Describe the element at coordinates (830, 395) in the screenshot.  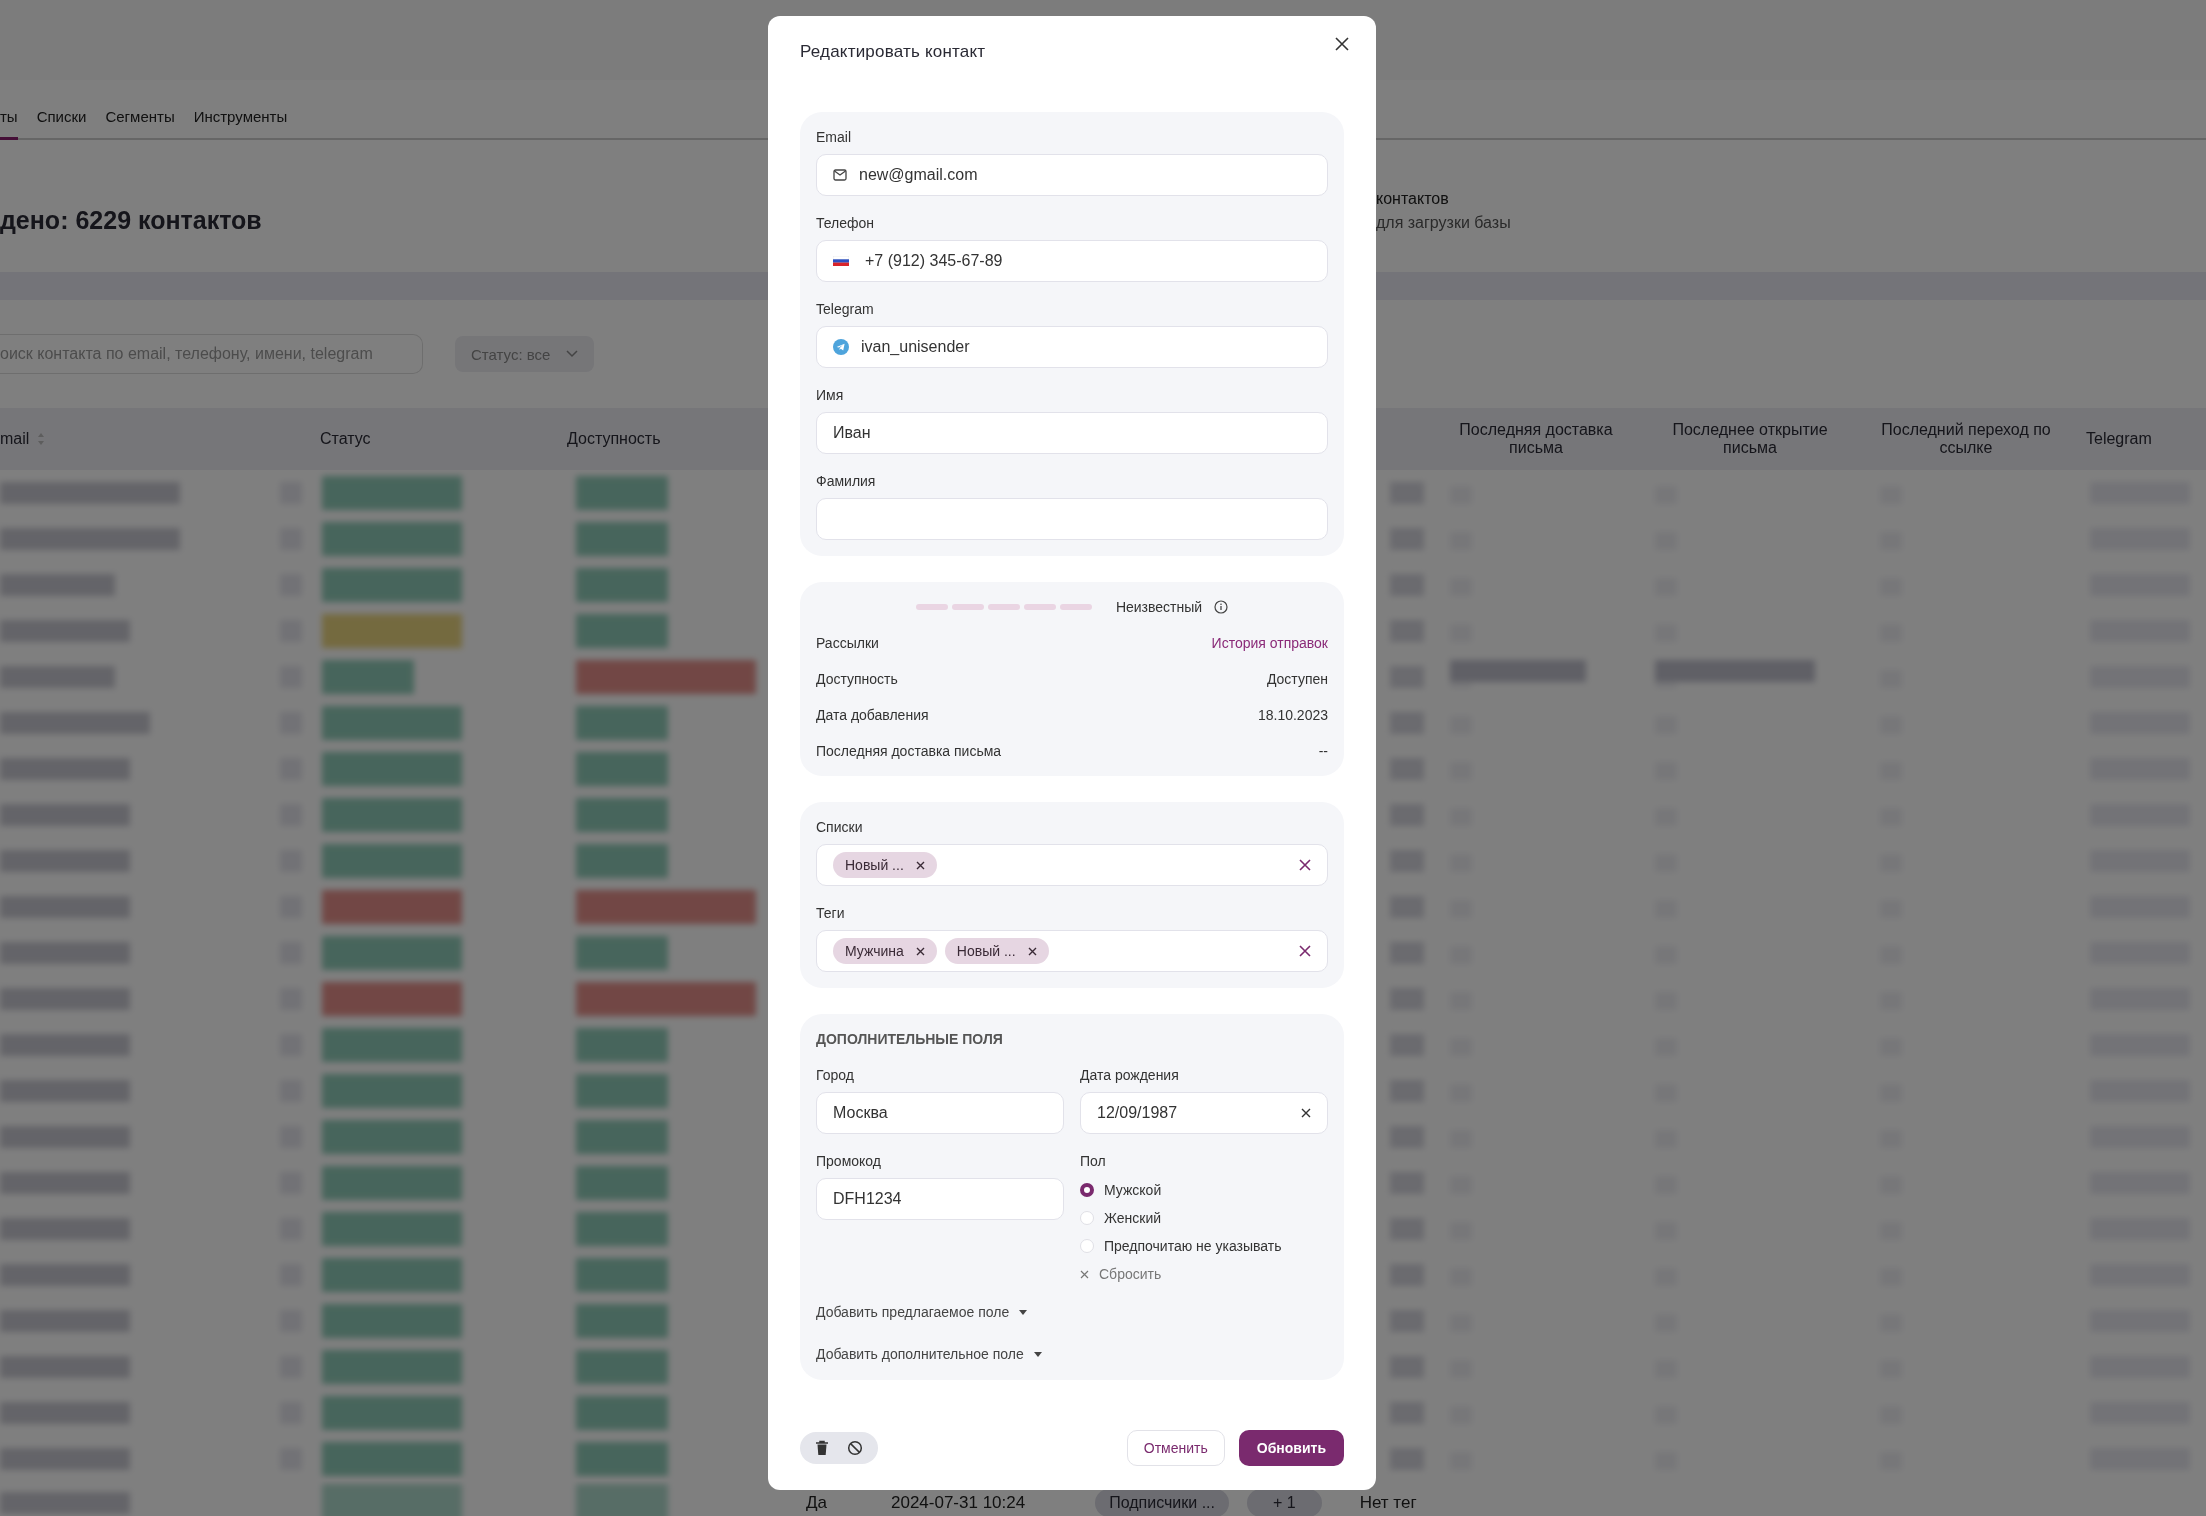
I see `field-label: Имя` at that location.